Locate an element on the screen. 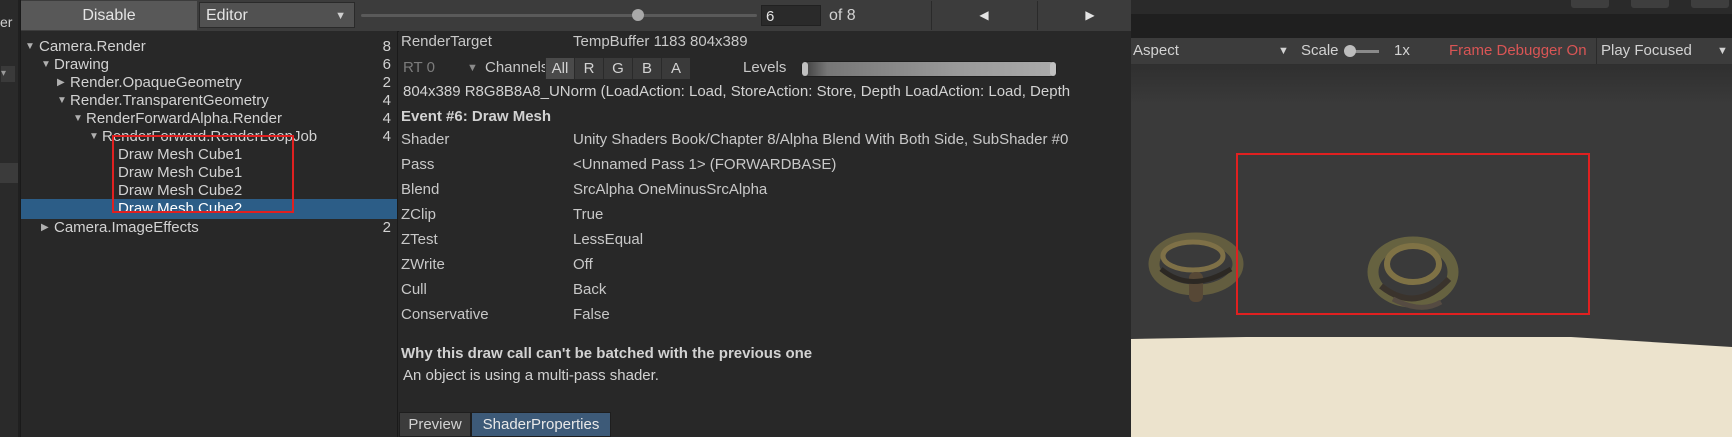  property-label-zwrite: ZWrite is located at coordinates (423, 264).